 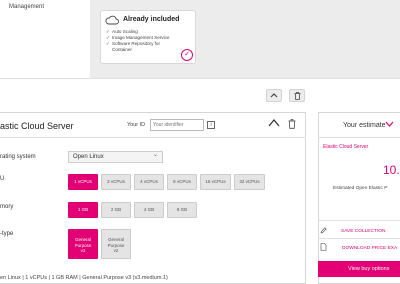 What do you see at coordinates (115, 157) in the screenshot?
I see `os-select: Open Linux` at bounding box center [115, 157].